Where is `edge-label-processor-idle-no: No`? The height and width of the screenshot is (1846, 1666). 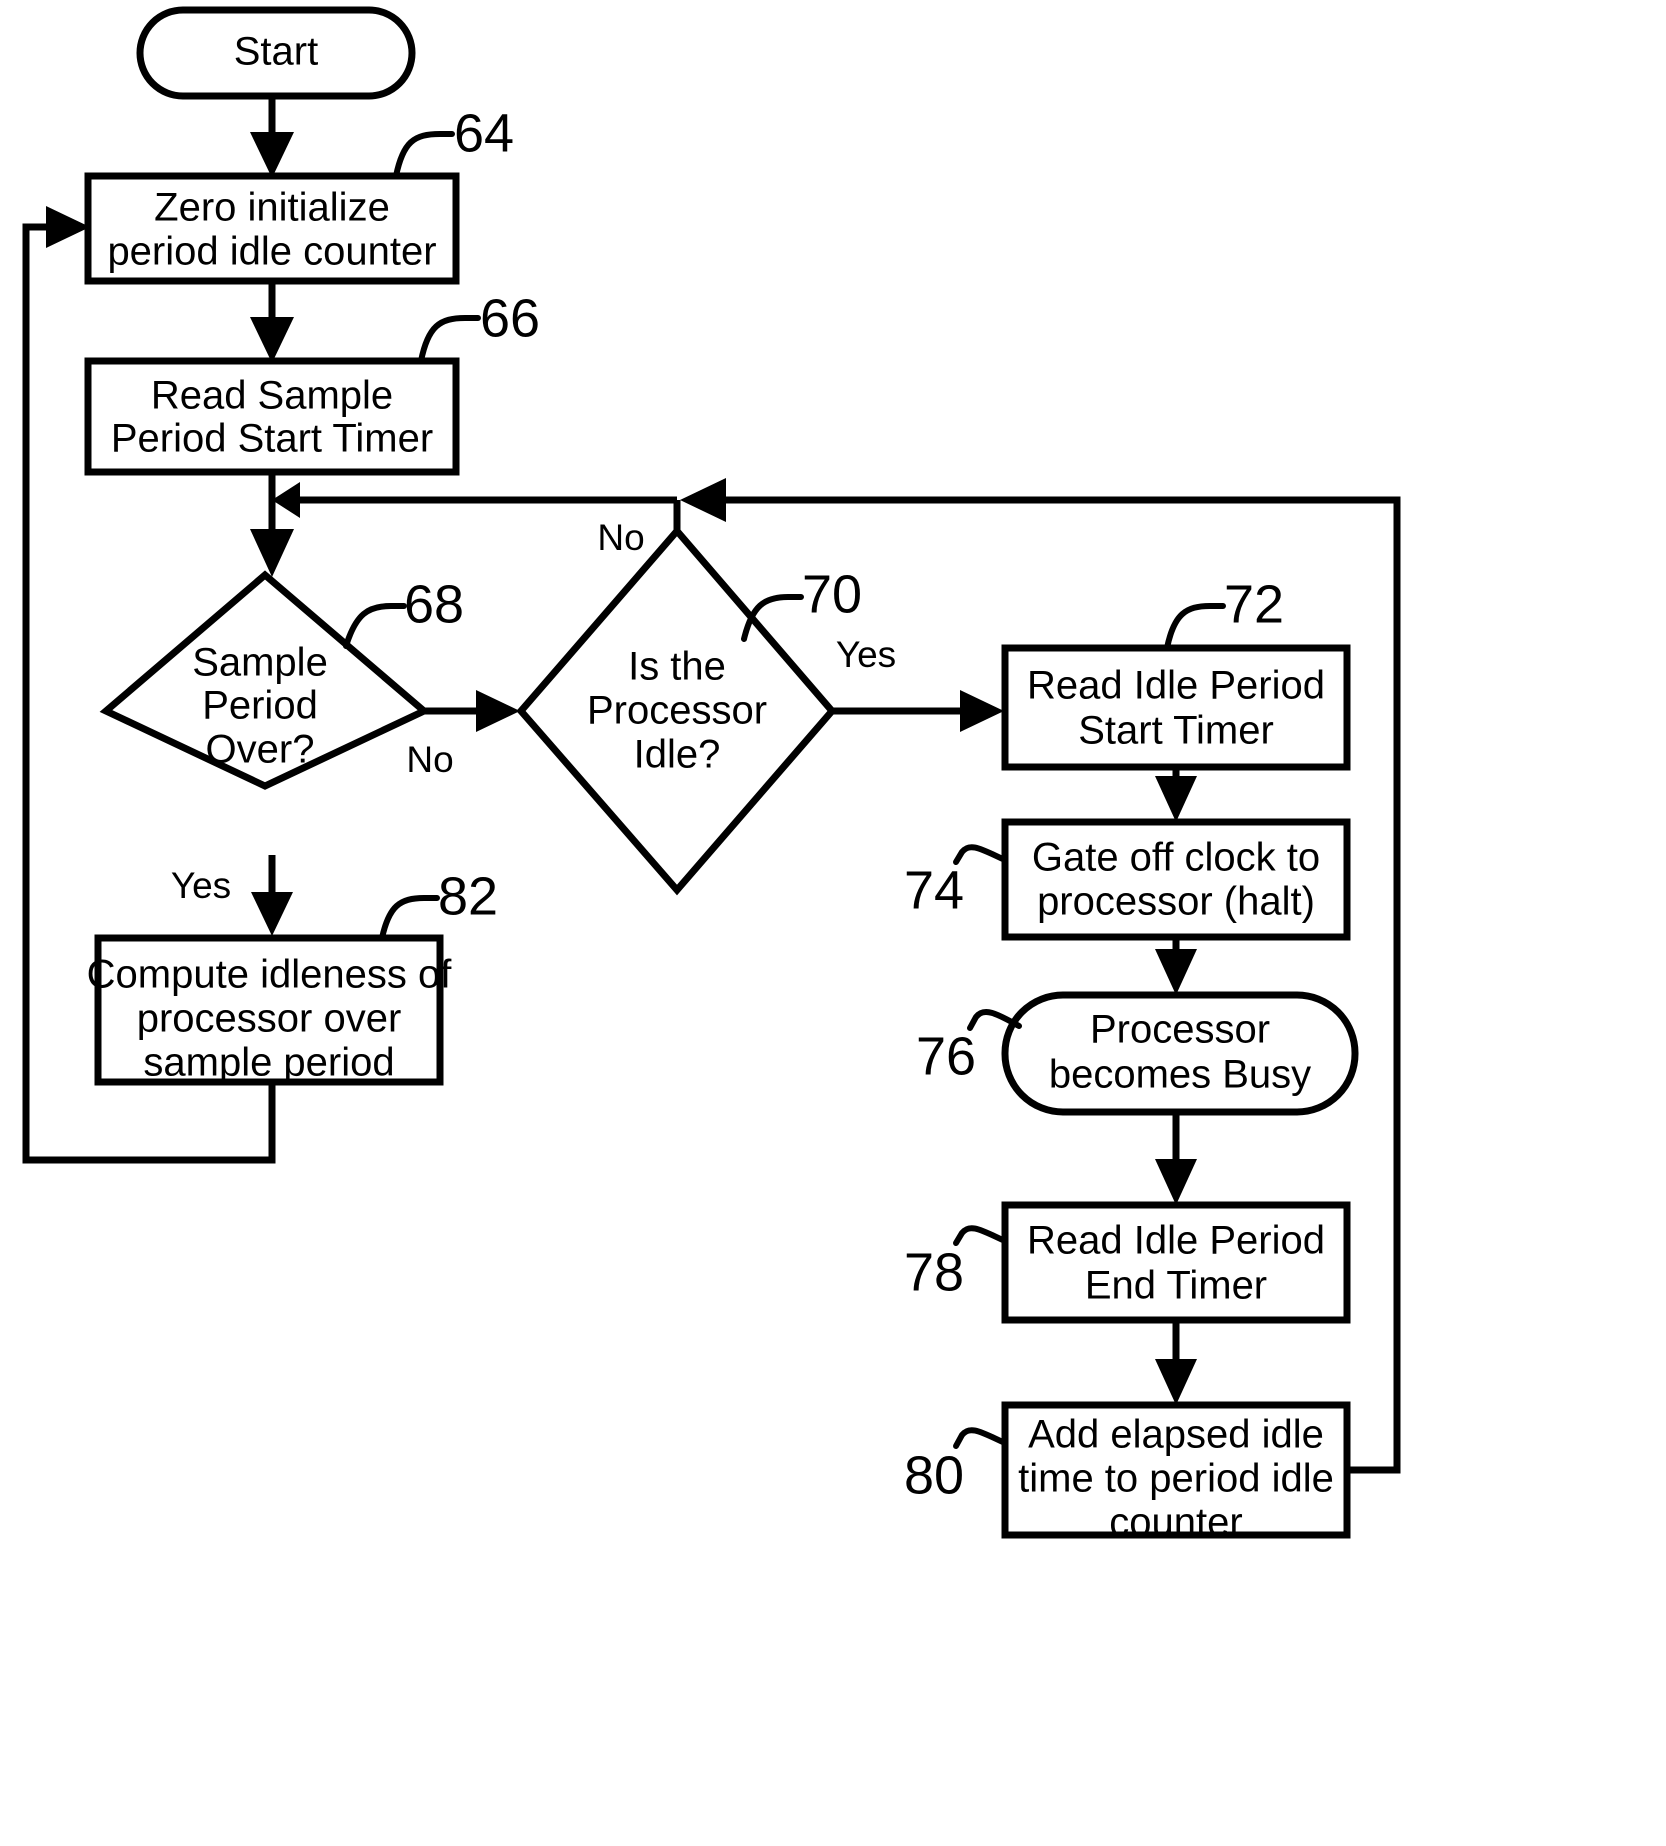 edge-label-processor-idle-no: No is located at coordinates (620, 537).